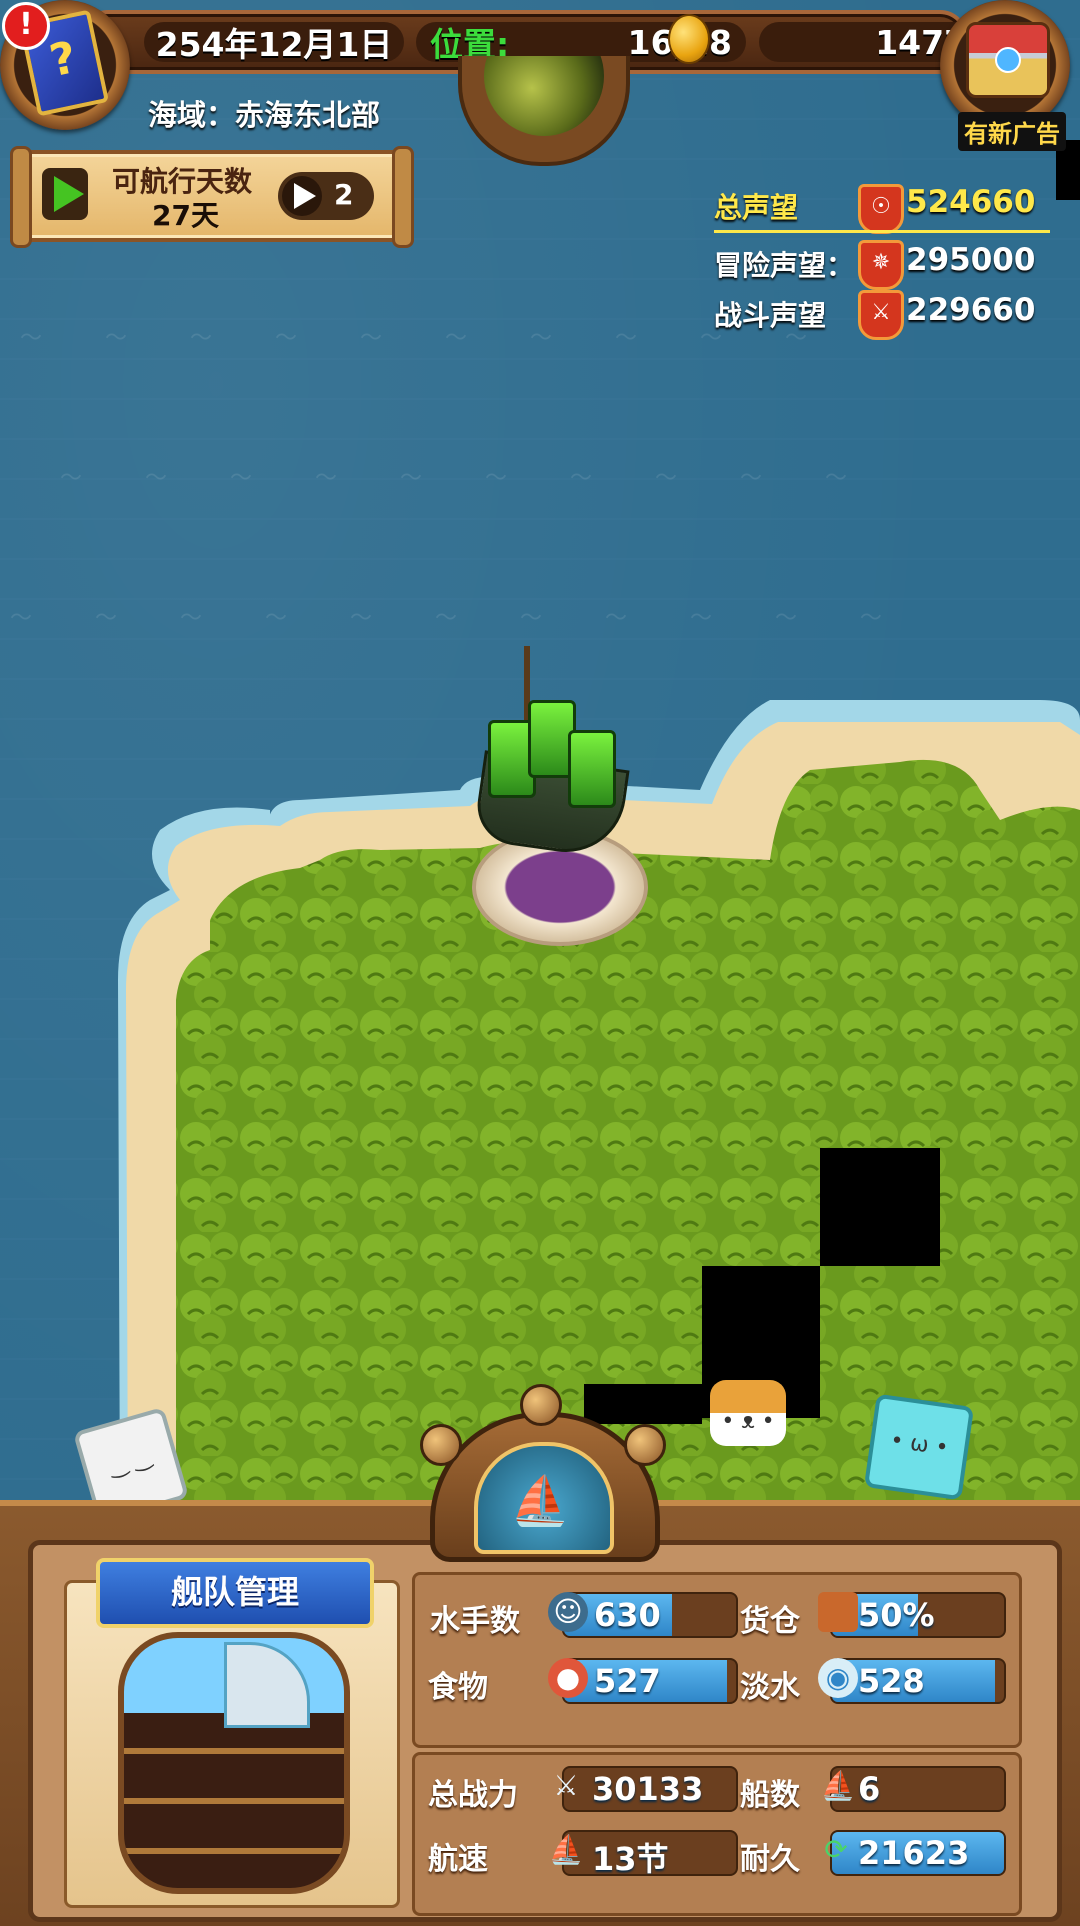  I want to click on durability-bar: 21623, so click(918, 1853).